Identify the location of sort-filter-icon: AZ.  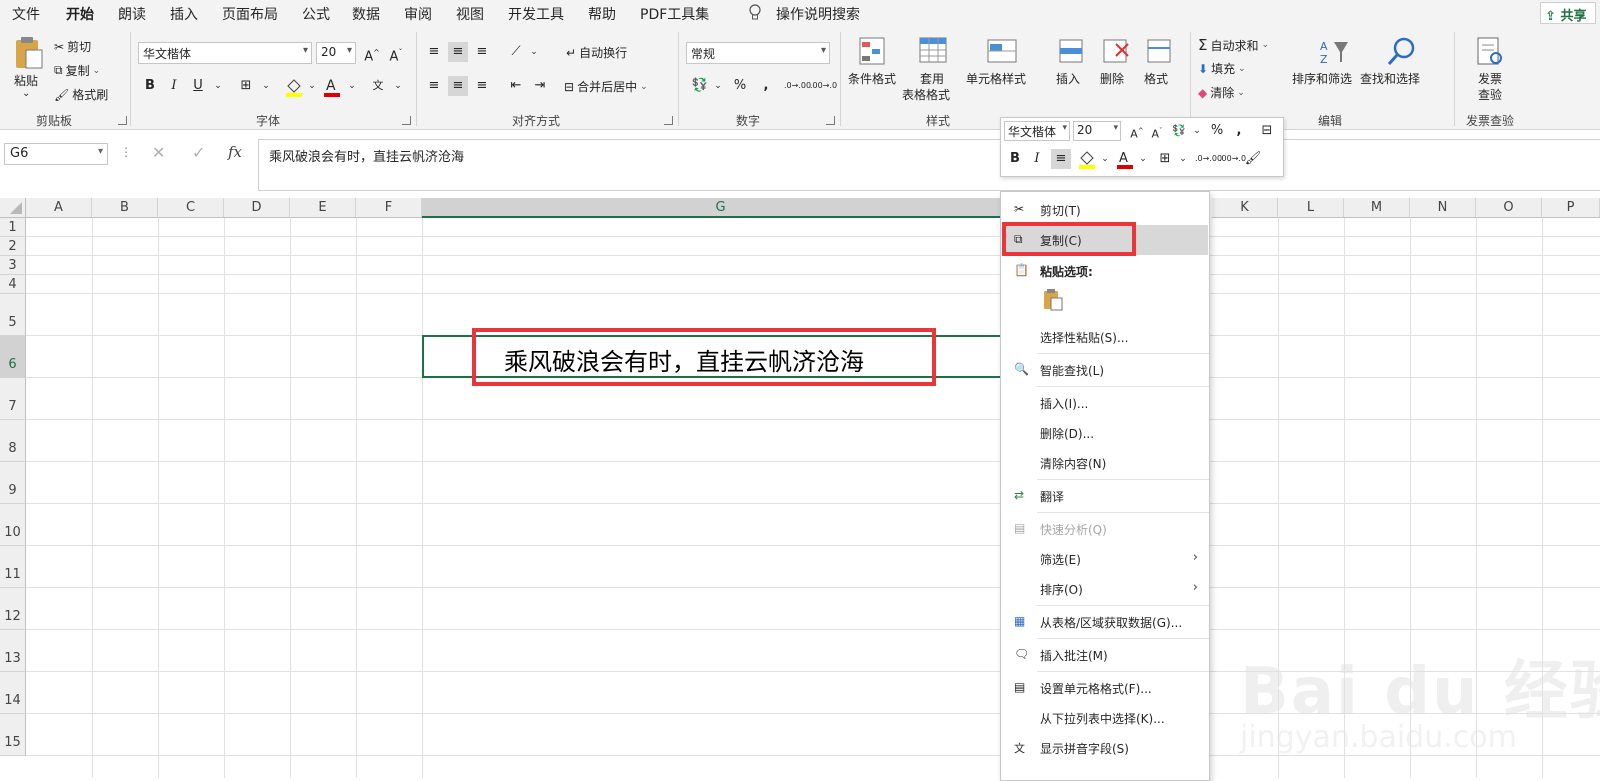
(1334, 52).